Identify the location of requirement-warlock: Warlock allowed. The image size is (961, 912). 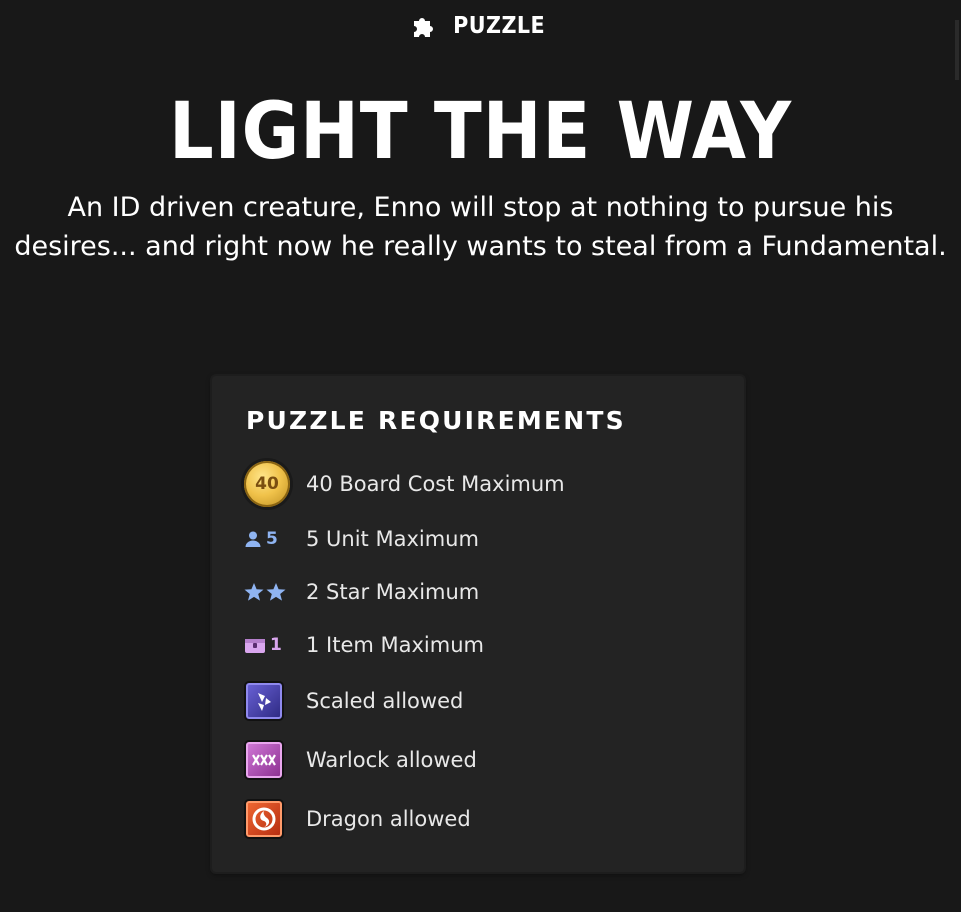
(360, 760).